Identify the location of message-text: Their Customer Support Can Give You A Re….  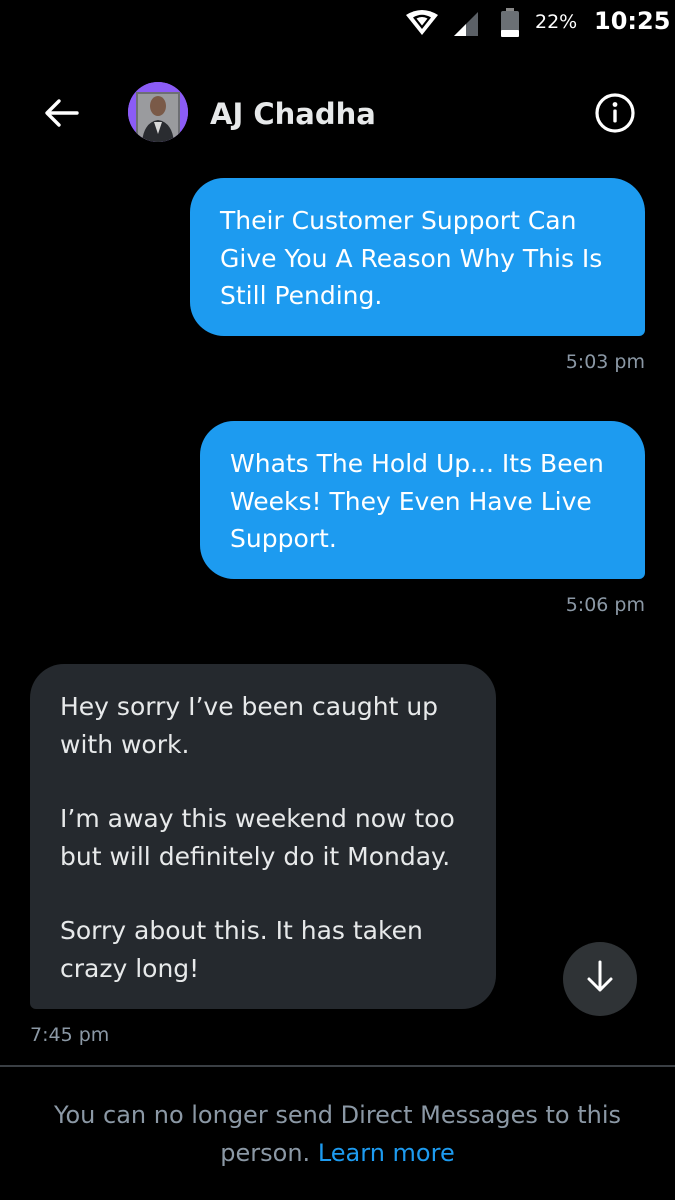
(411, 258).